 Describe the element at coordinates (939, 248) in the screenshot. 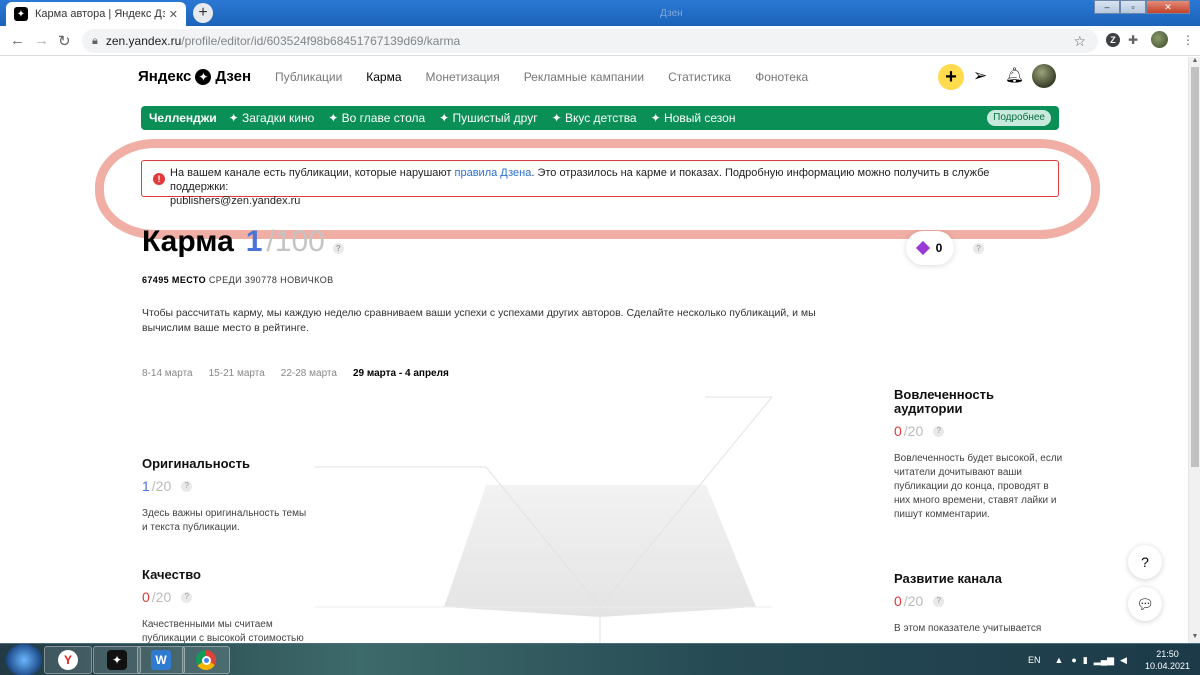

I see `gems-count: 0` at that location.